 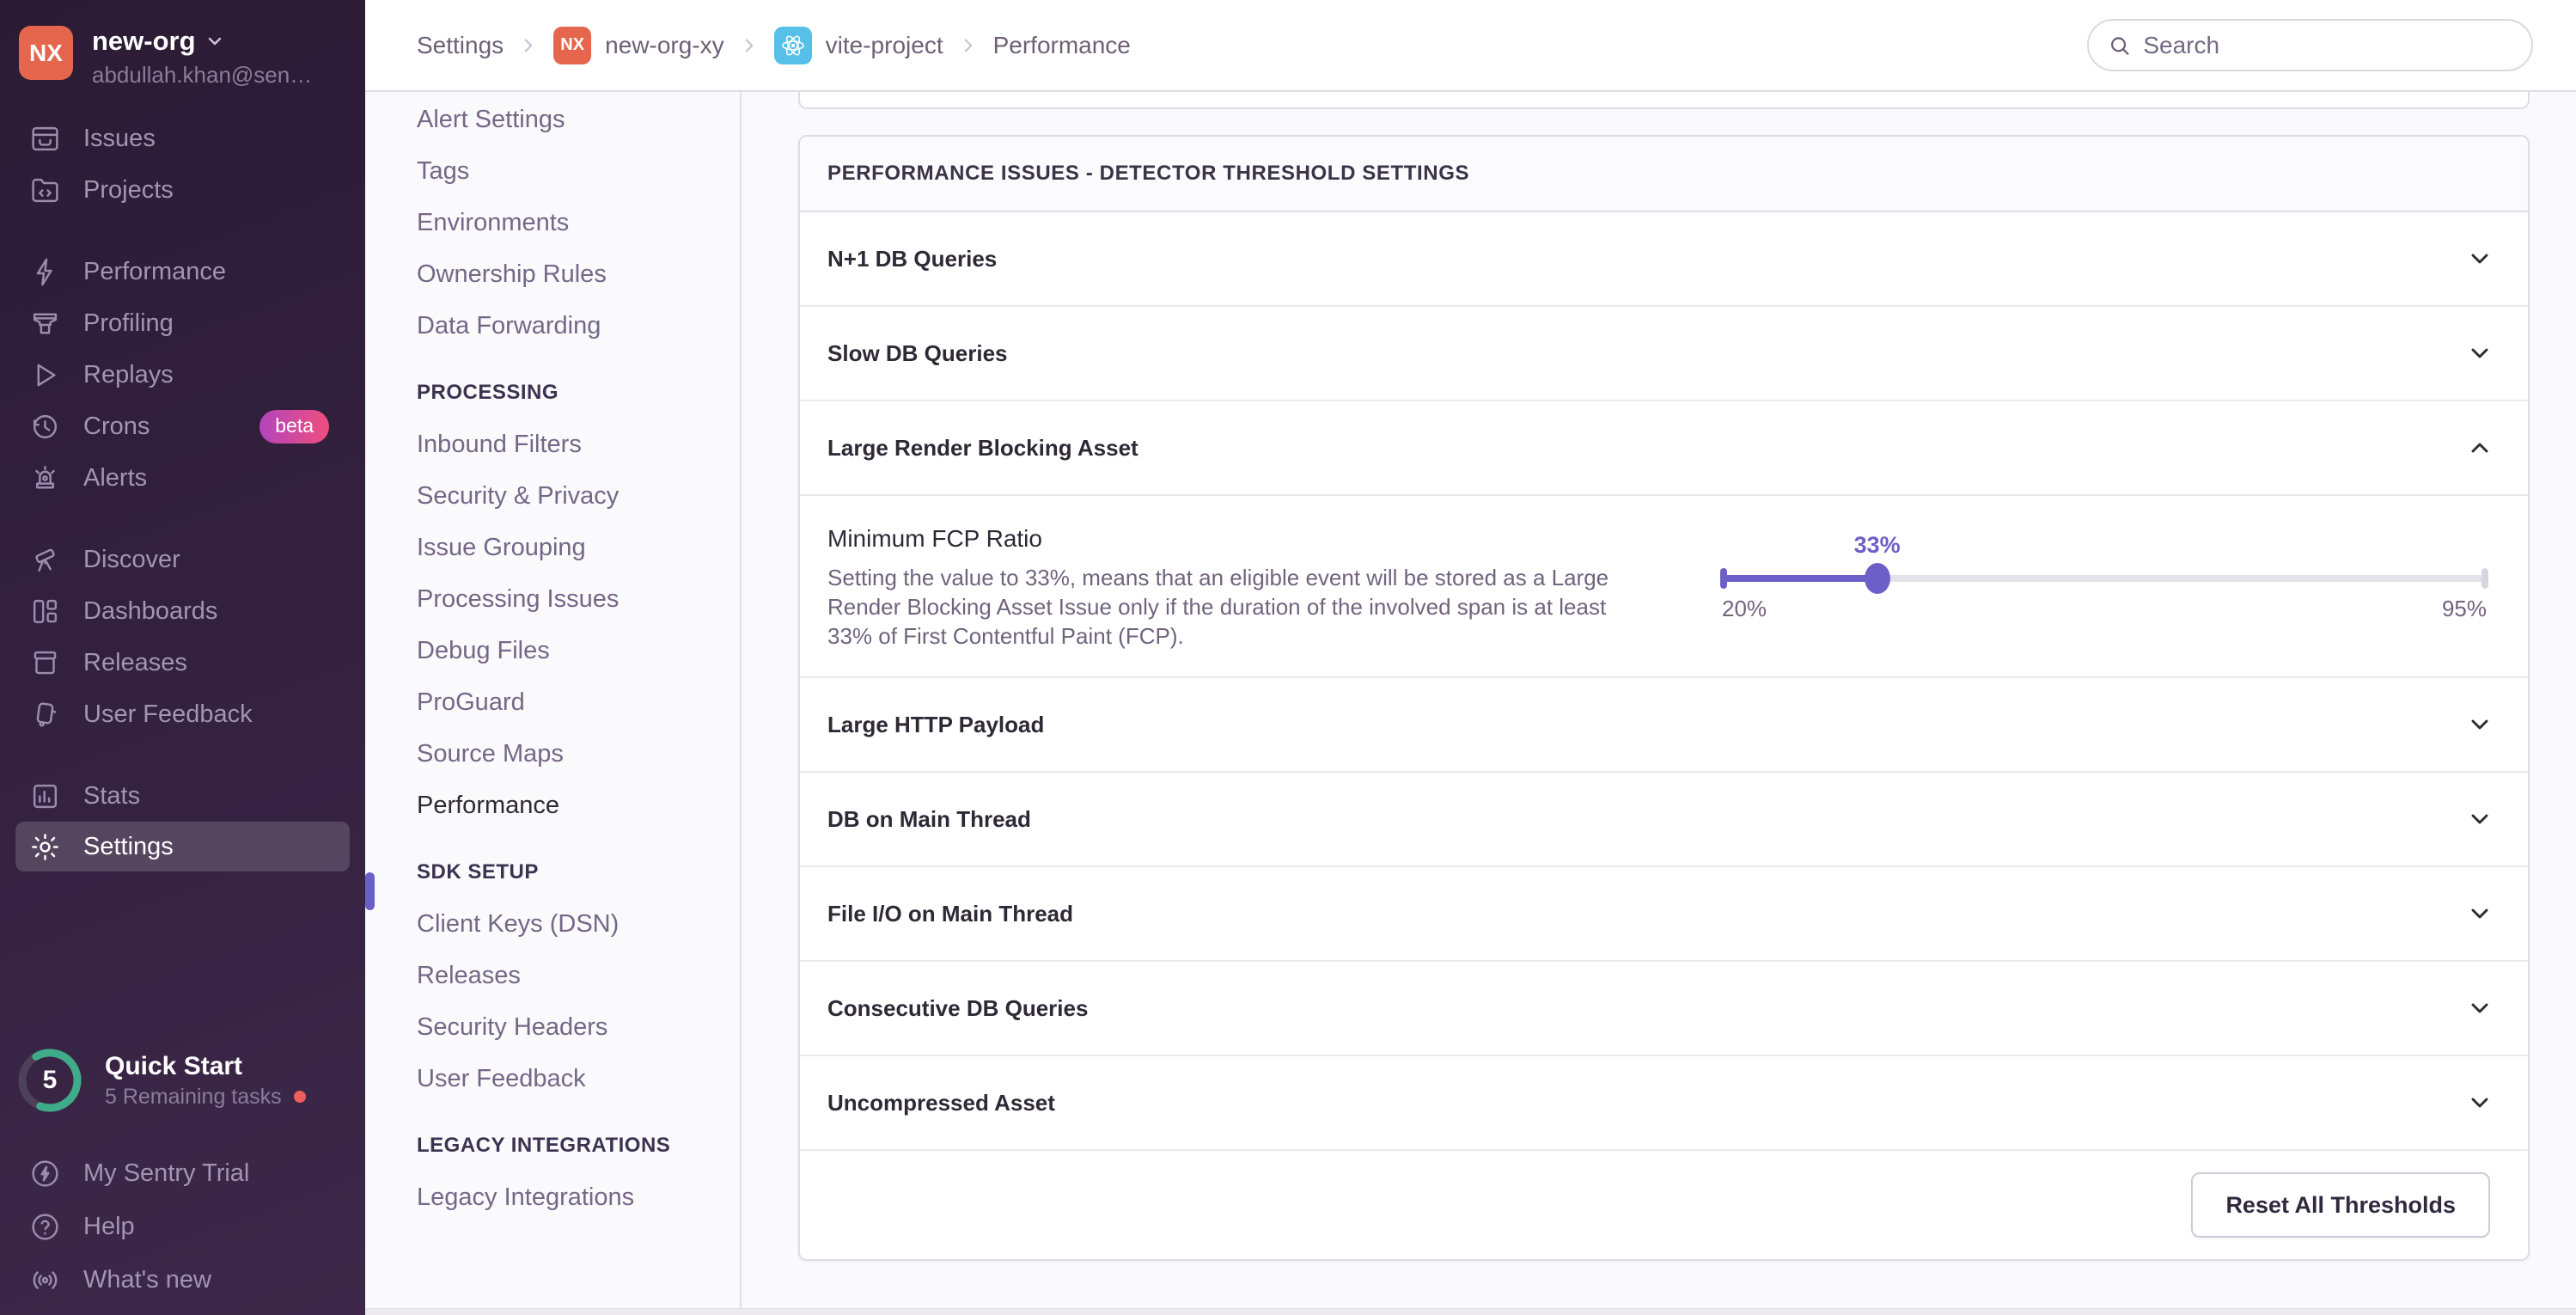 I want to click on breadcrumb-project: vite-project, so click(x=884, y=45).